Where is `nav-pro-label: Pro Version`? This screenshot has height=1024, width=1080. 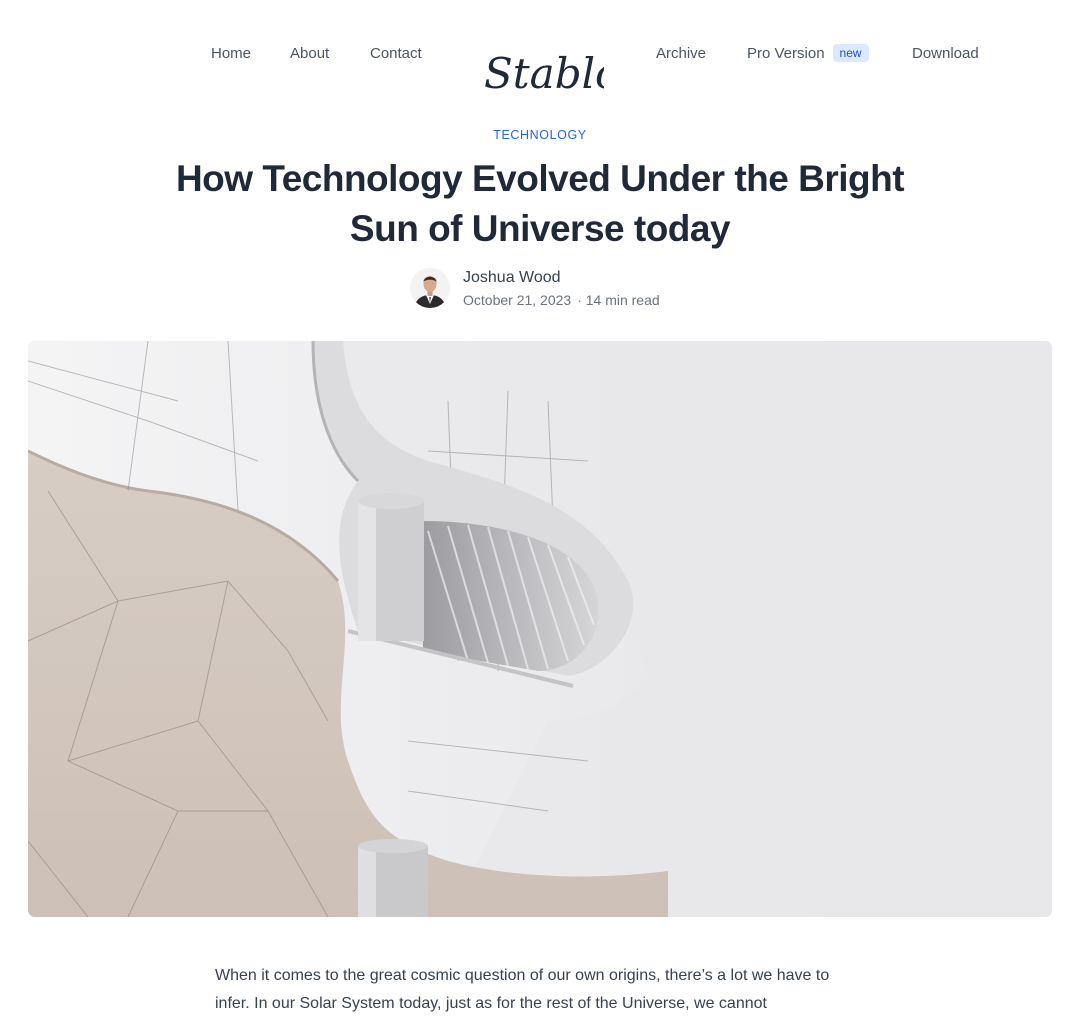
nav-pro-label: Pro Version is located at coordinates (786, 53).